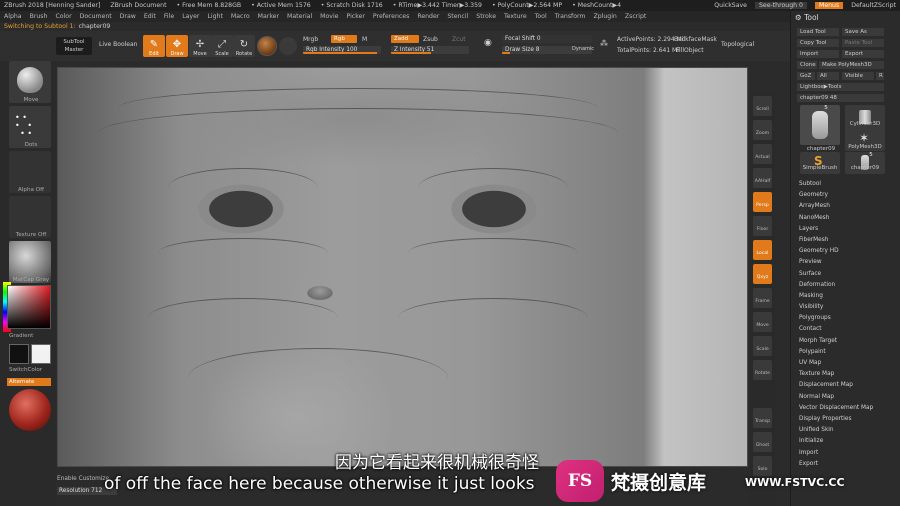  What do you see at coordinates (329, 16) in the screenshot?
I see `menu-item-movie: Movie` at bounding box center [329, 16].